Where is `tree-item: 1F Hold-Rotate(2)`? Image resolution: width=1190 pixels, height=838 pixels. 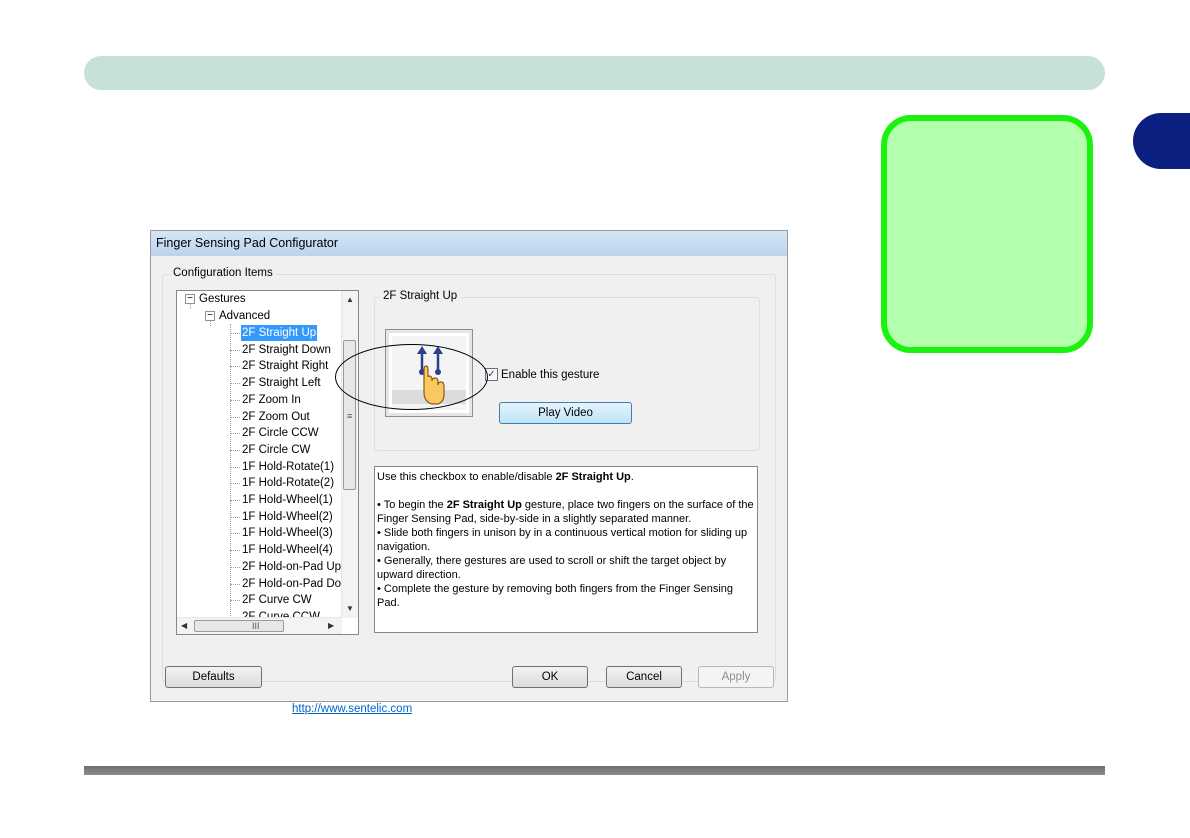 tree-item: 1F Hold-Rotate(2) is located at coordinates (288, 483).